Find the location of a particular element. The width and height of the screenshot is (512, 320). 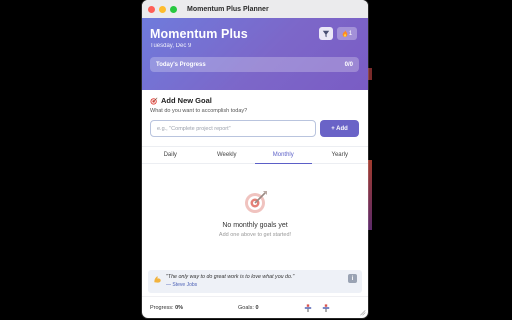

info-icon: i is located at coordinates (352, 278).